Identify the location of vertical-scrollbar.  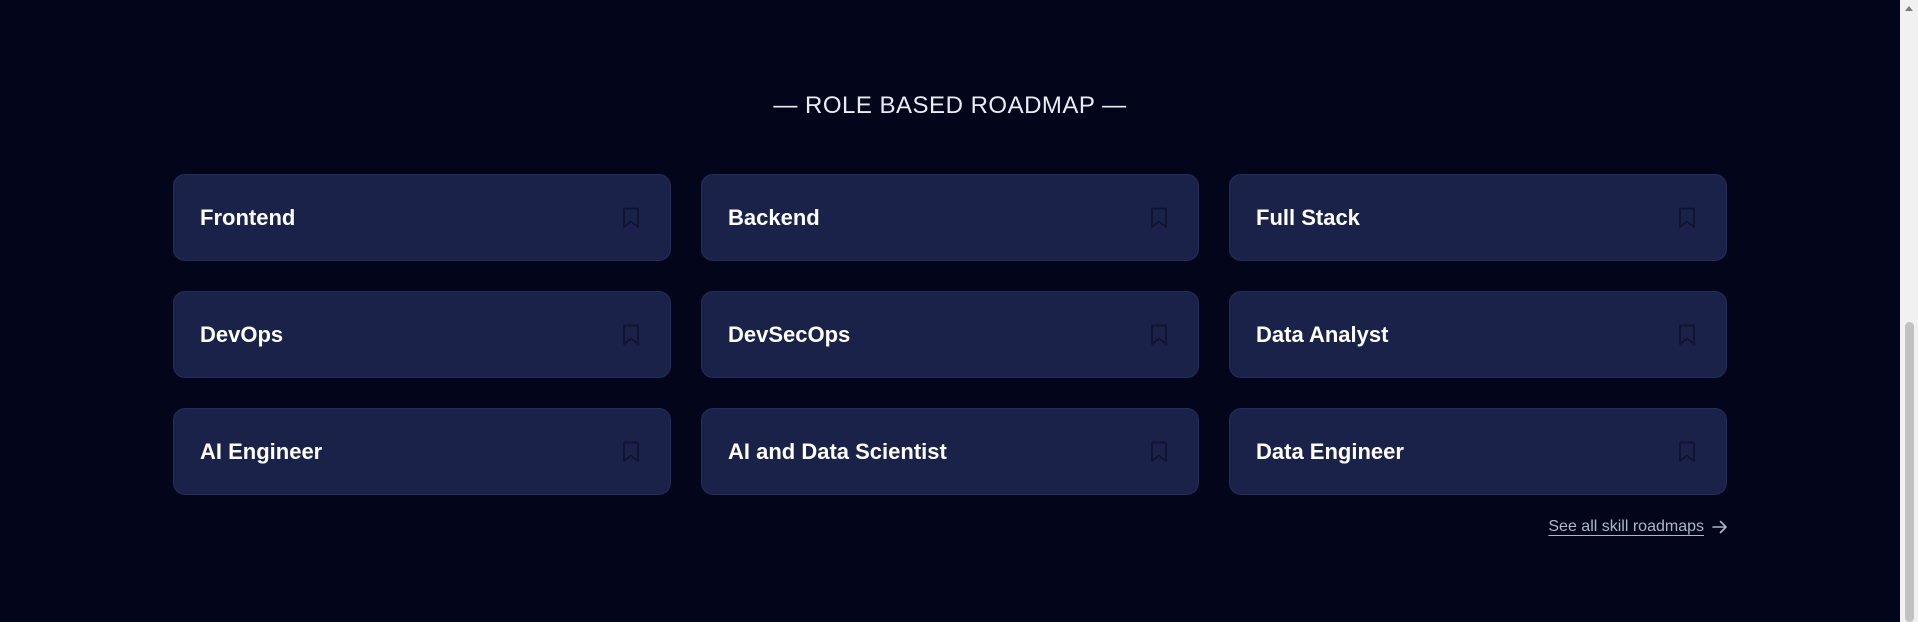
(1909, 311).